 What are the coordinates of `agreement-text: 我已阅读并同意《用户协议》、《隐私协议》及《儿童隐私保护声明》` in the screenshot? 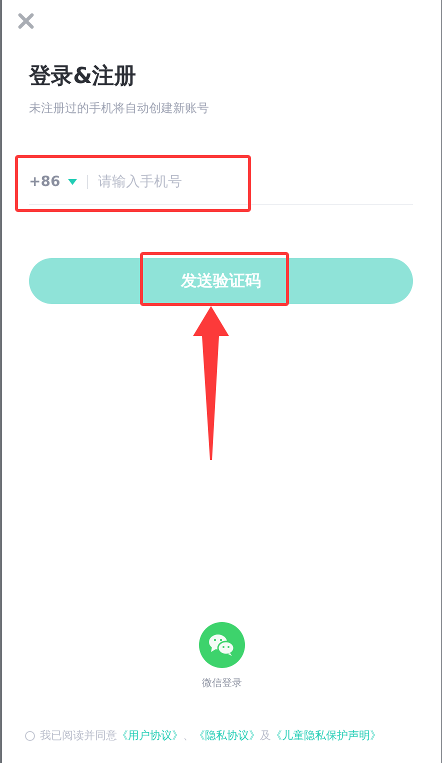 It's located at (210, 735).